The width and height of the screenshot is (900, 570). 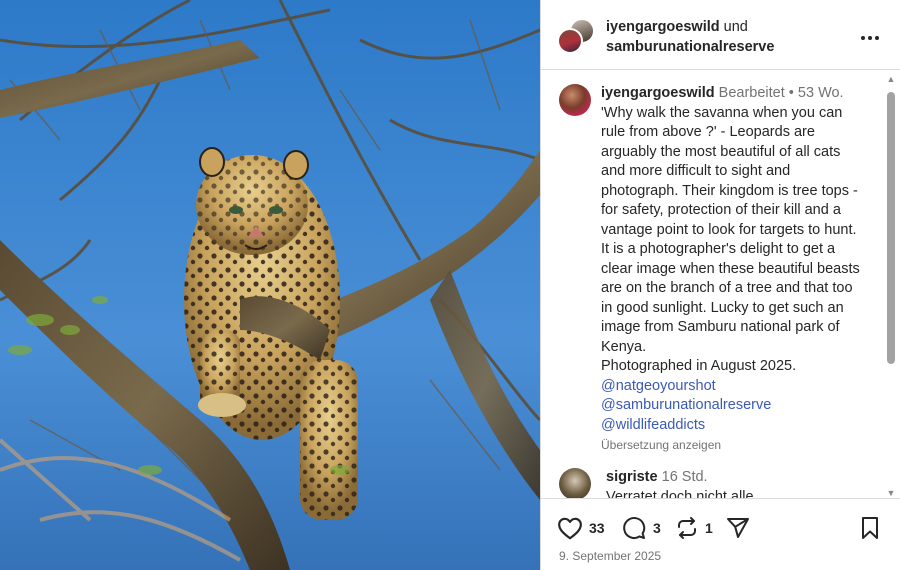 I want to click on scroll-up-icon: ▲, so click(x=891, y=79).